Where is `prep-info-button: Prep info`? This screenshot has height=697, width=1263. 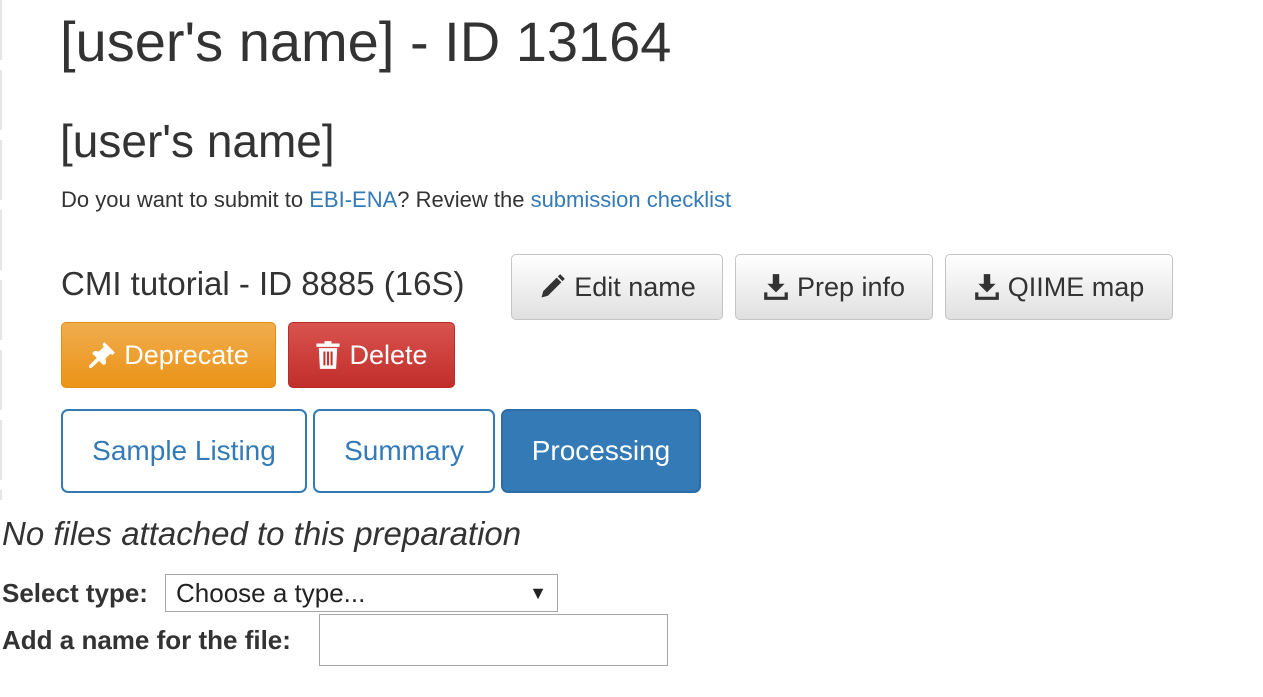 prep-info-button: Prep info is located at coordinates (834, 287).